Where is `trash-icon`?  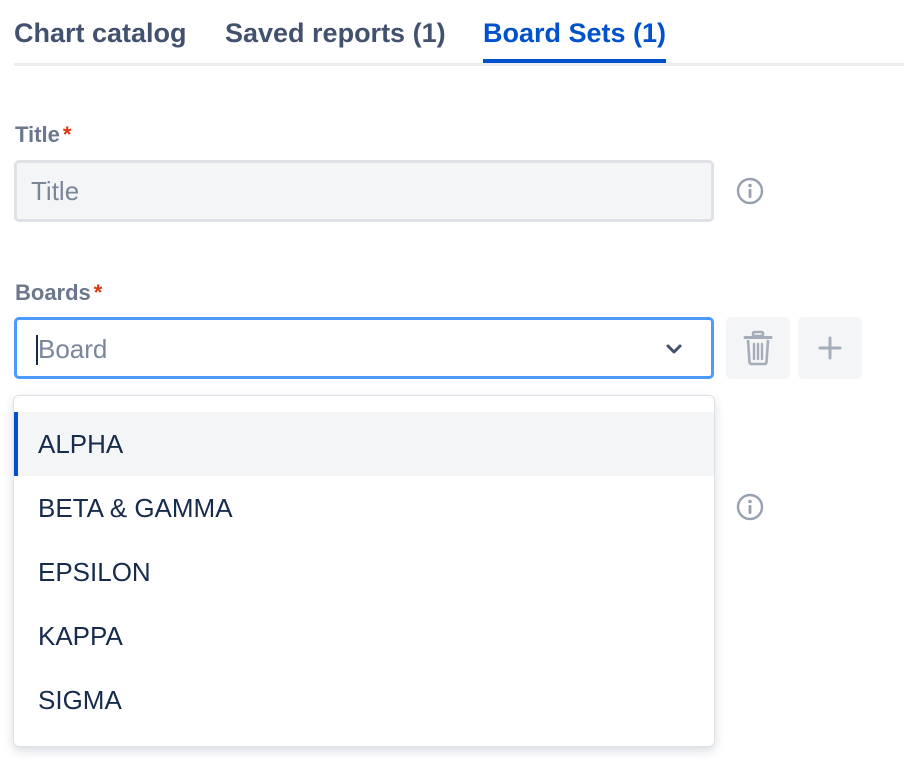 trash-icon is located at coordinates (758, 348).